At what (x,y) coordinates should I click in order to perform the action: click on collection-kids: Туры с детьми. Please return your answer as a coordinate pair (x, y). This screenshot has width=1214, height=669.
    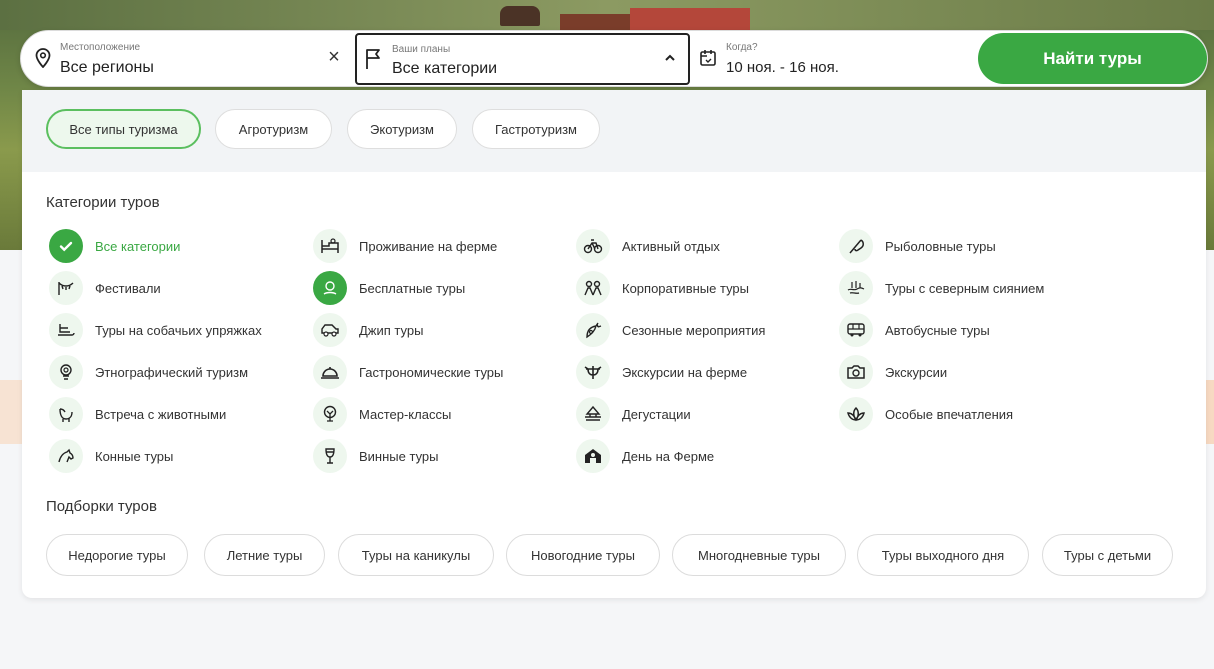
    Looking at the image, I should click on (1107, 555).